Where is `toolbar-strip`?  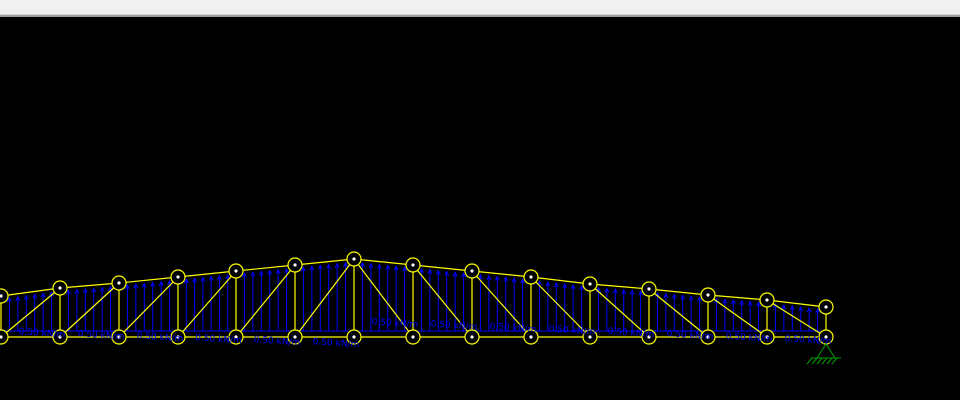
toolbar-strip is located at coordinates (480, 7).